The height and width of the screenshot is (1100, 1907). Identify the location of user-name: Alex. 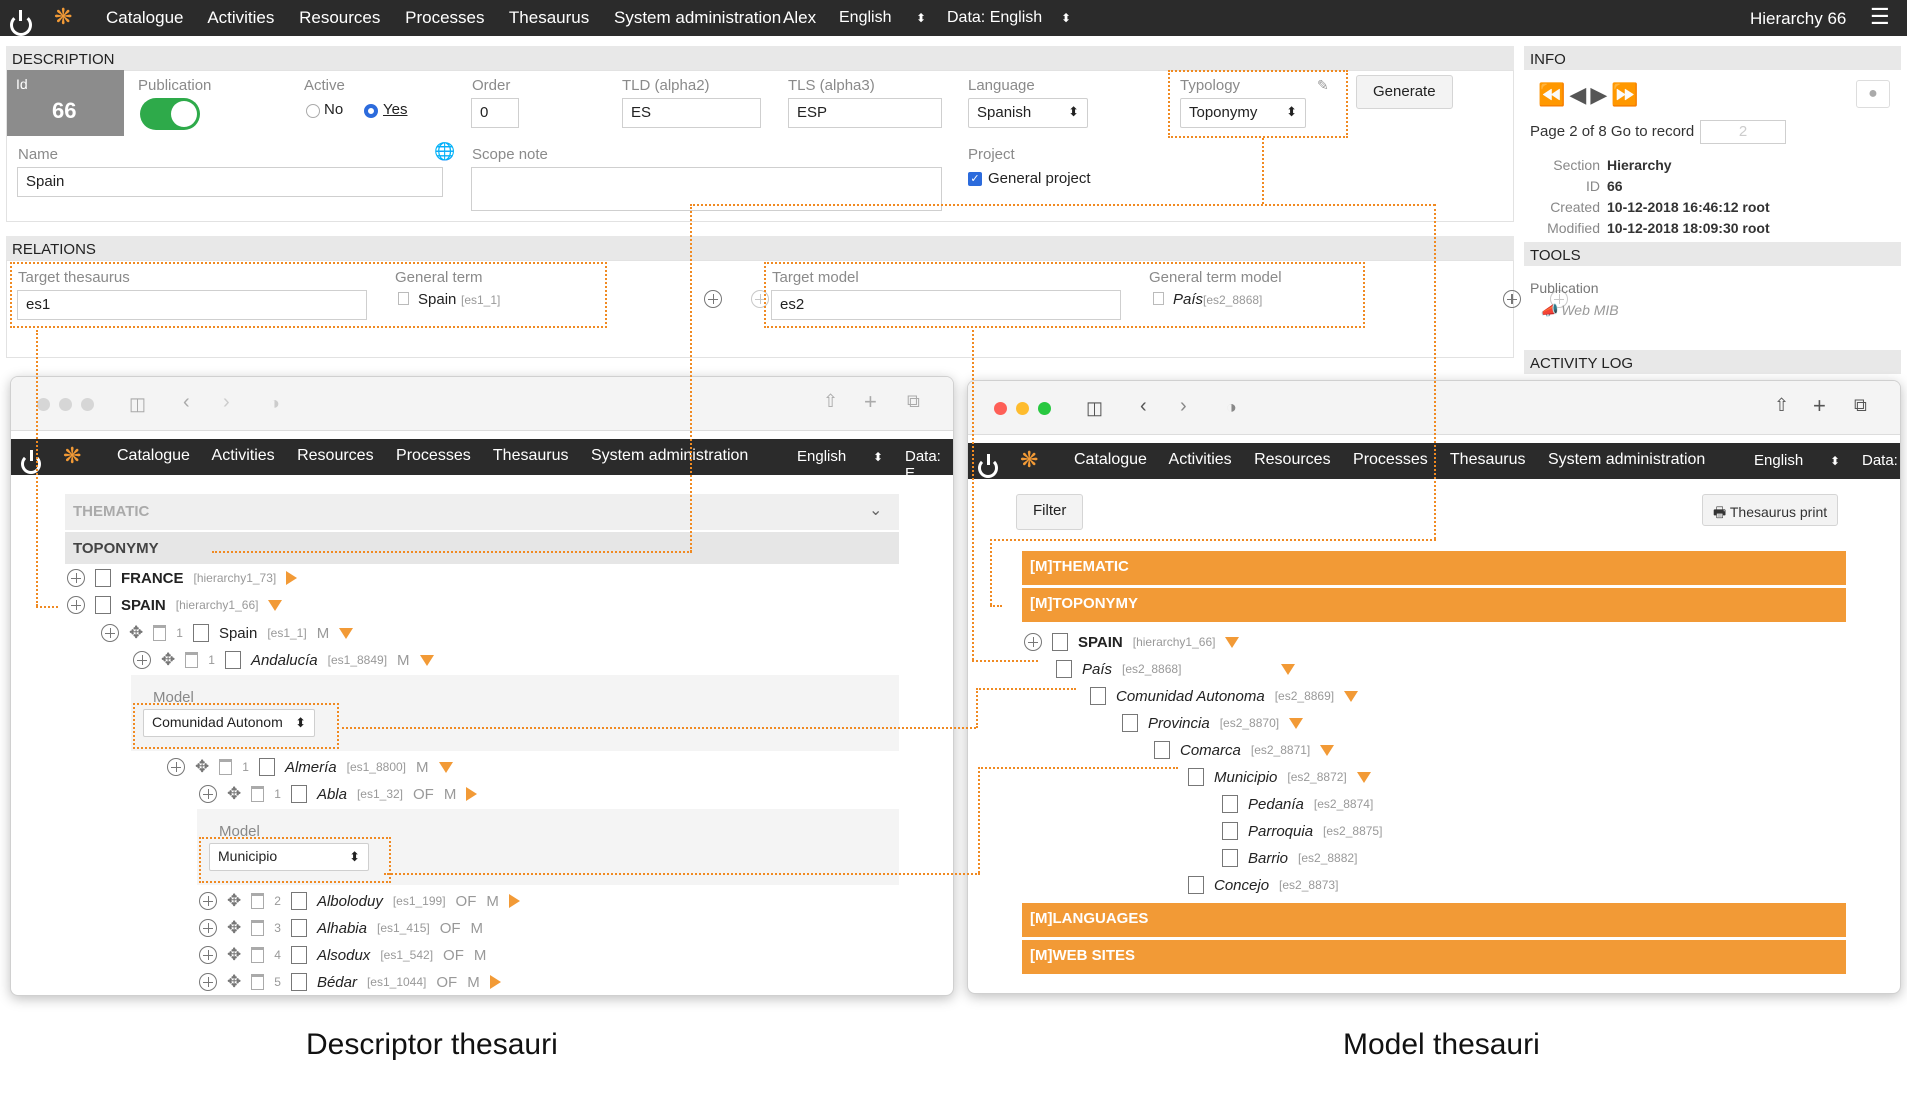
(799, 18).